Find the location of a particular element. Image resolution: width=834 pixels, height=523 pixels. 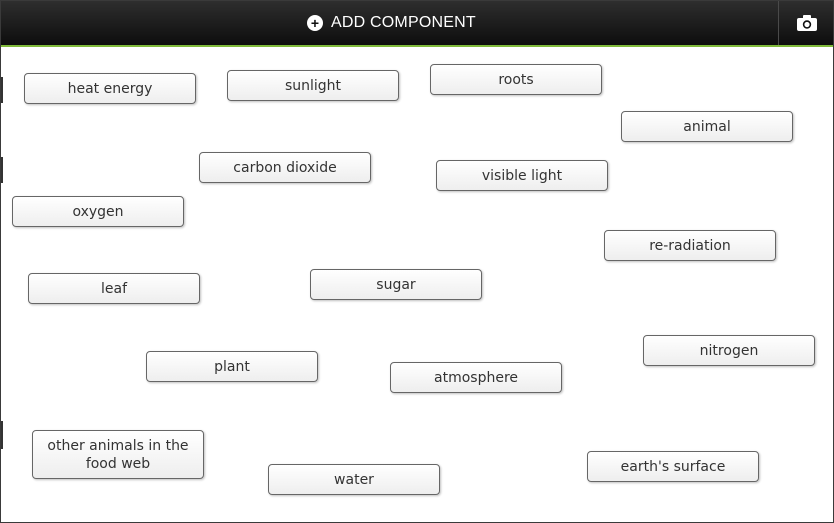

plus-circle-icon: + is located at coordinates (315, 23).